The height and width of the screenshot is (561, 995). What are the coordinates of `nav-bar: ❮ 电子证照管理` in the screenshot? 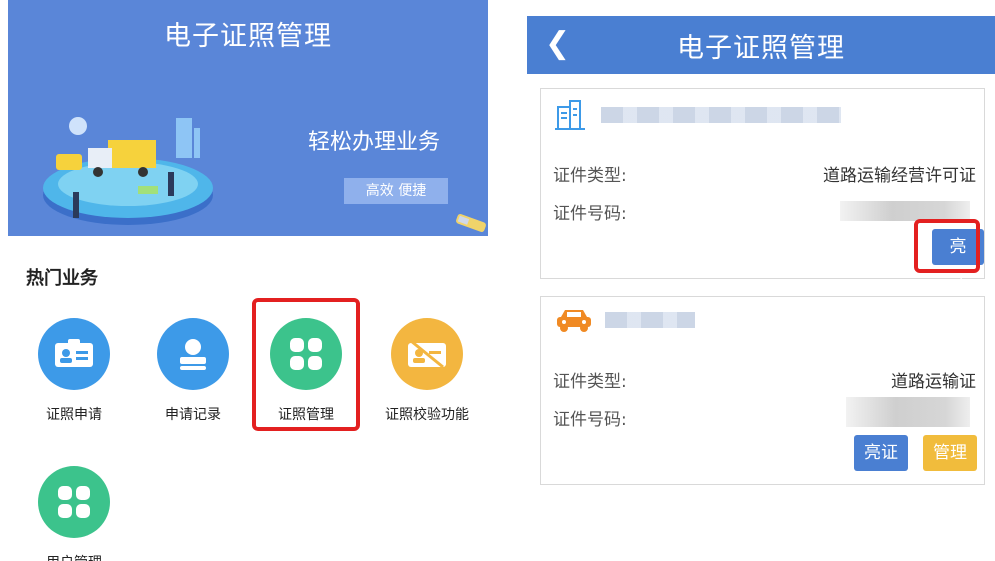 It's located at (761, 45).